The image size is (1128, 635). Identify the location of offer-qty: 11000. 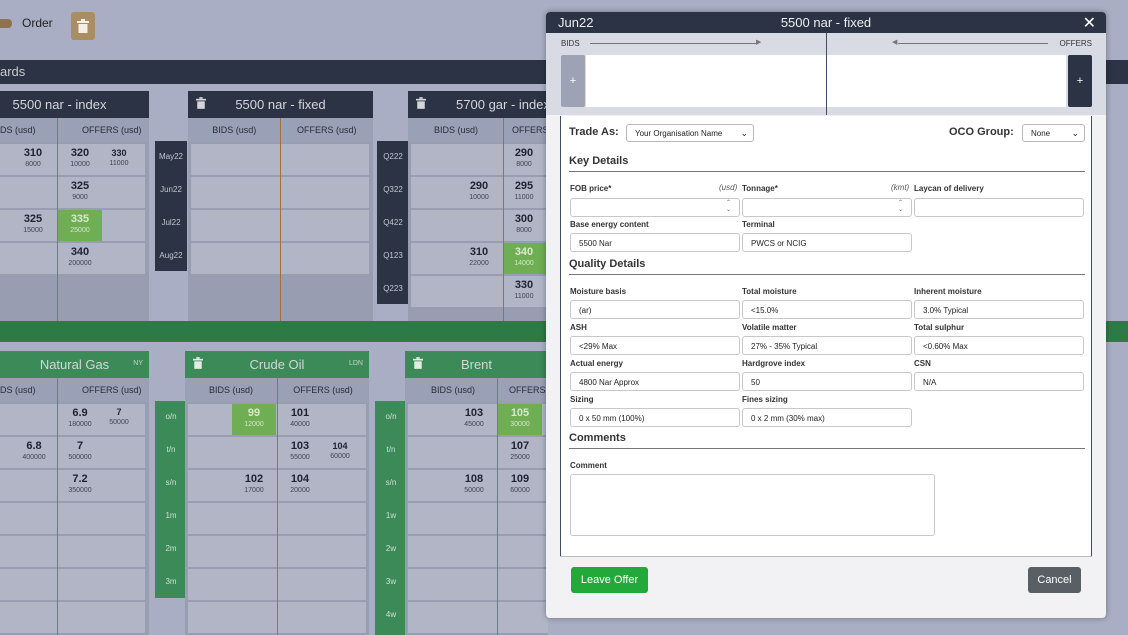
(524, 197).